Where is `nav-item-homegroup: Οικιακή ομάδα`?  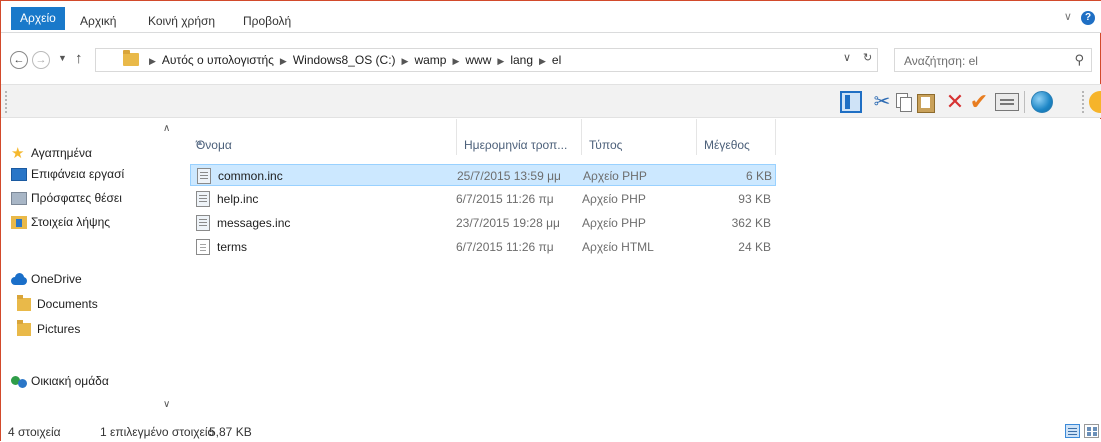 nav-item-homegroup: Οικιακή ομάδα is located at coordinates (88, 381).